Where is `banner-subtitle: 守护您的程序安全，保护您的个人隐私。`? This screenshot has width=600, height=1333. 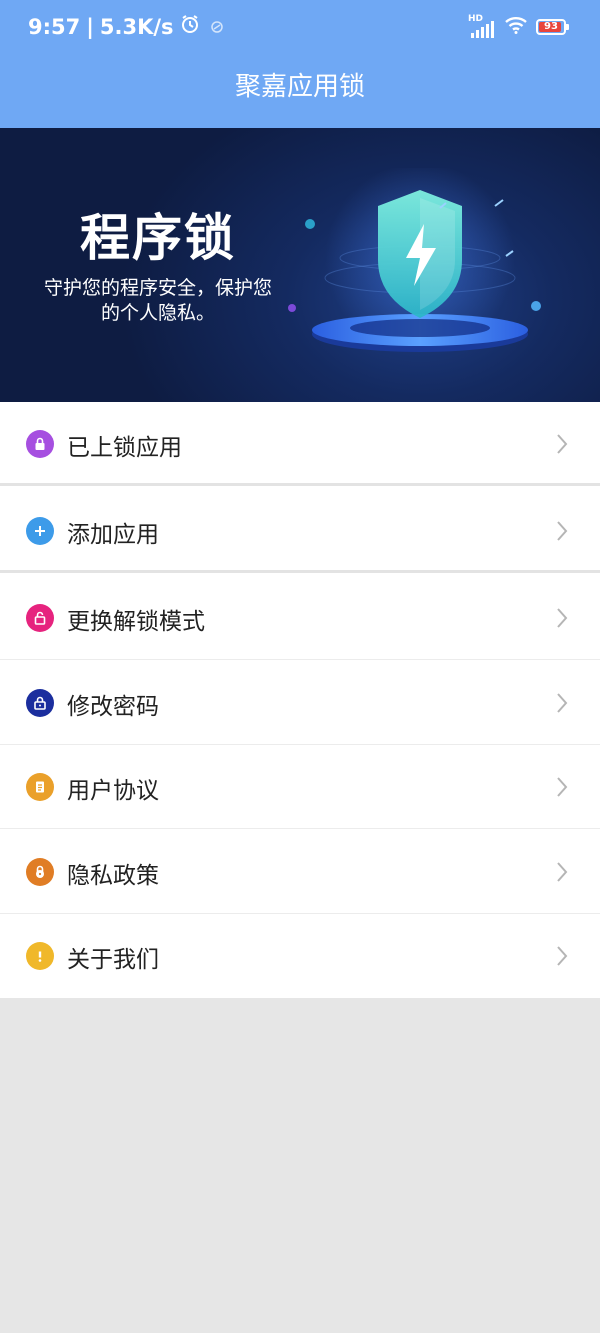
banner-subtitle: 守护您的程序安全，保护您的个人隐私。 is located at coordinates (157, 300).